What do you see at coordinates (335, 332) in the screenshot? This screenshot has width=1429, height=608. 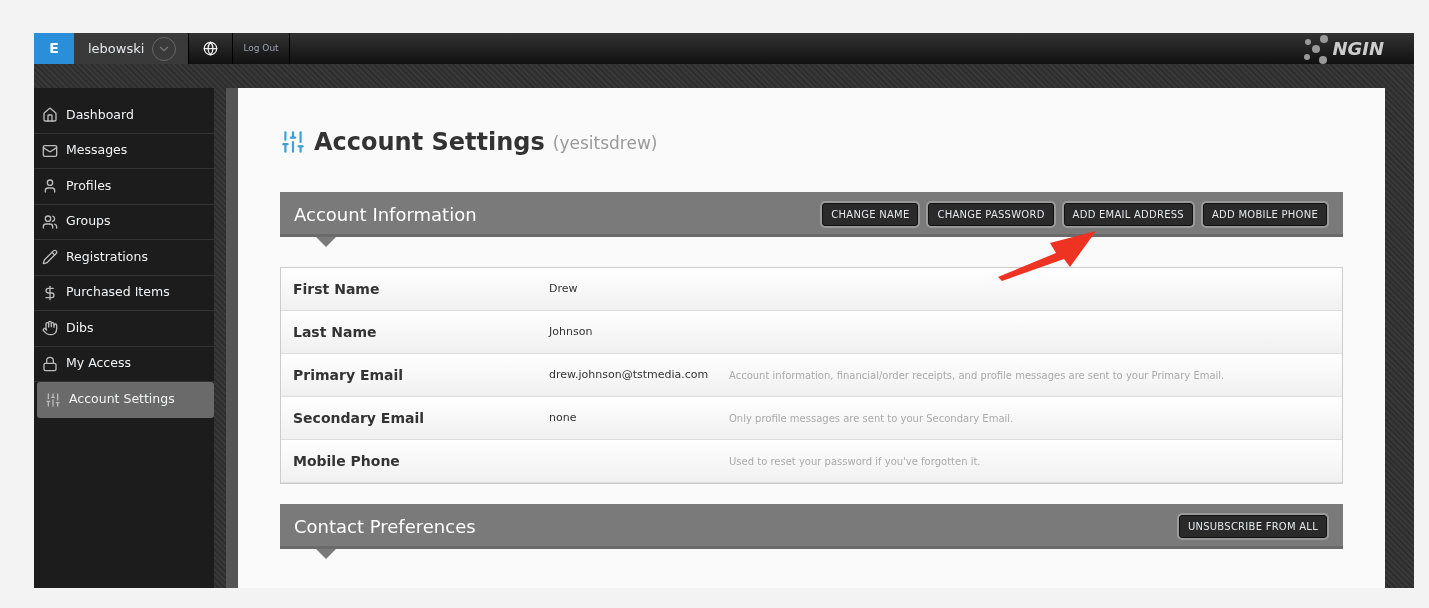 I see `field-label: Last Name` at bounding box center [335, 332].